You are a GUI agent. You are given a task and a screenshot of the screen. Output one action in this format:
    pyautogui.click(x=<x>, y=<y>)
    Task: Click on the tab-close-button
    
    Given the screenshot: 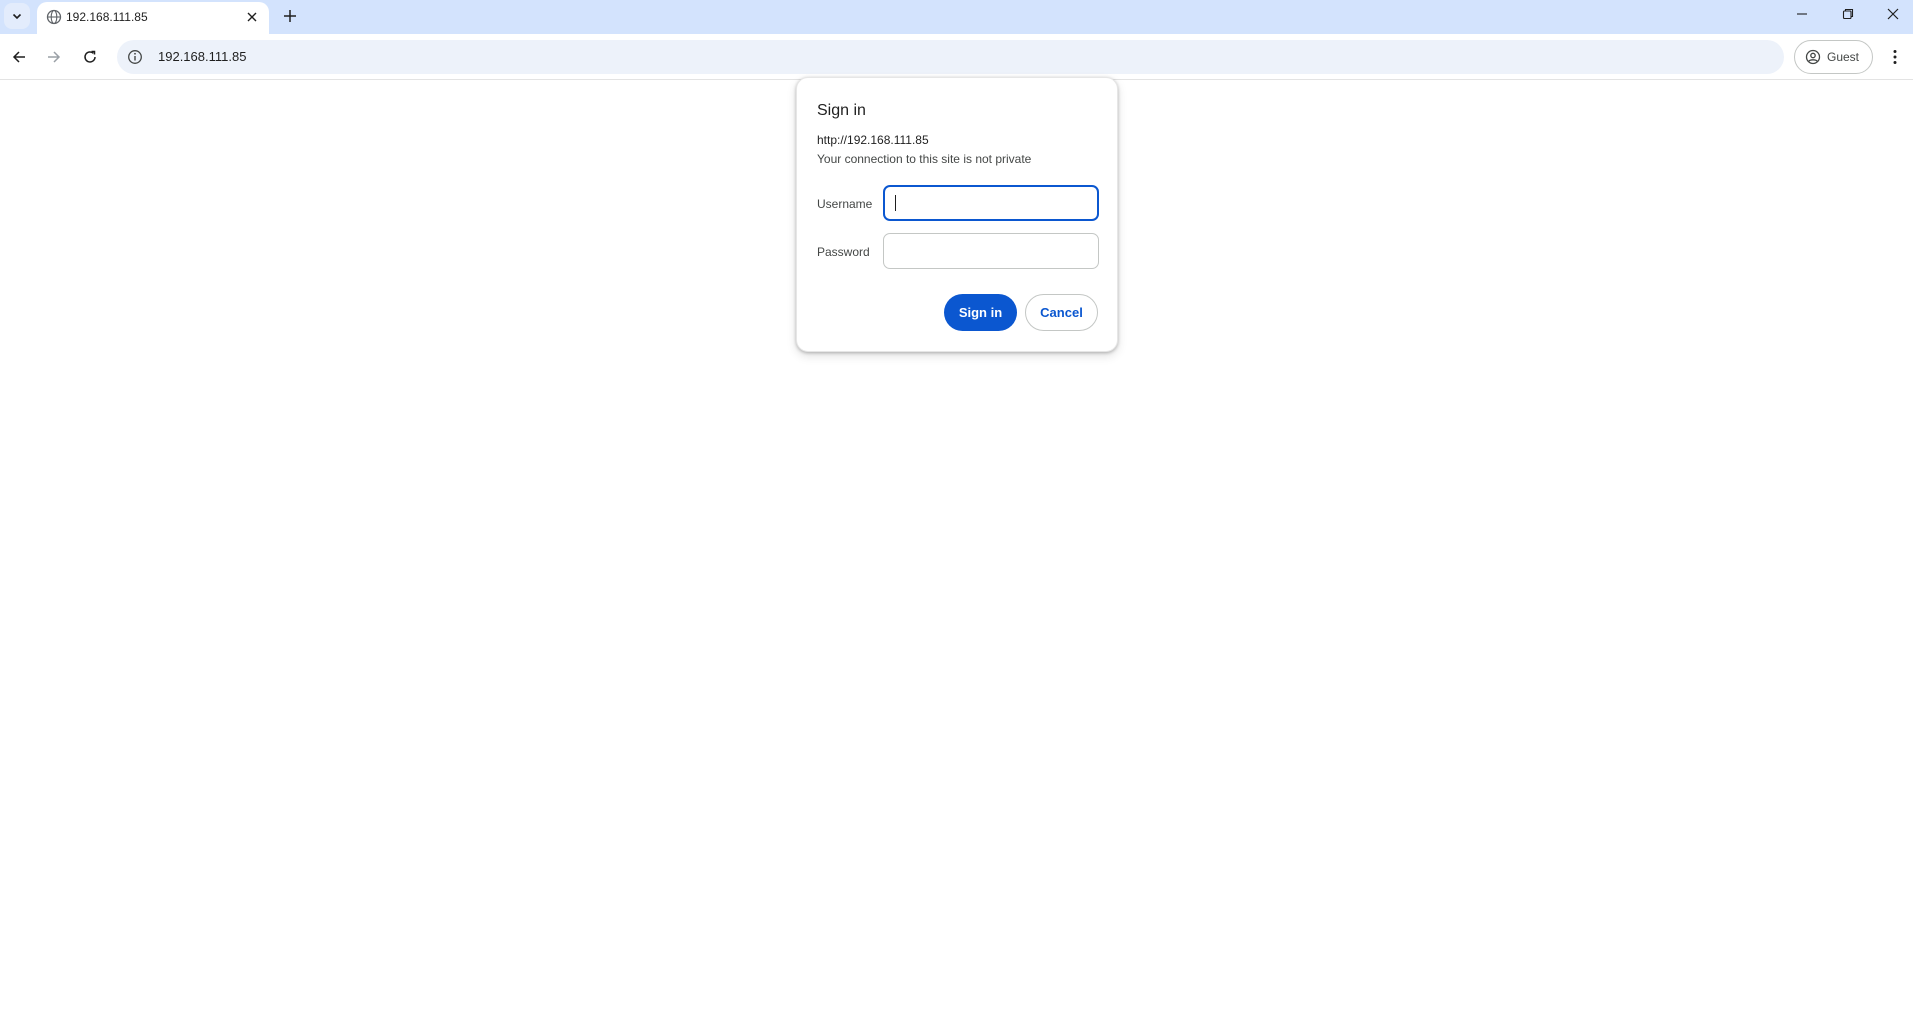 What is the action you would take?
    pyautogui.click(x=252, y=17)
    